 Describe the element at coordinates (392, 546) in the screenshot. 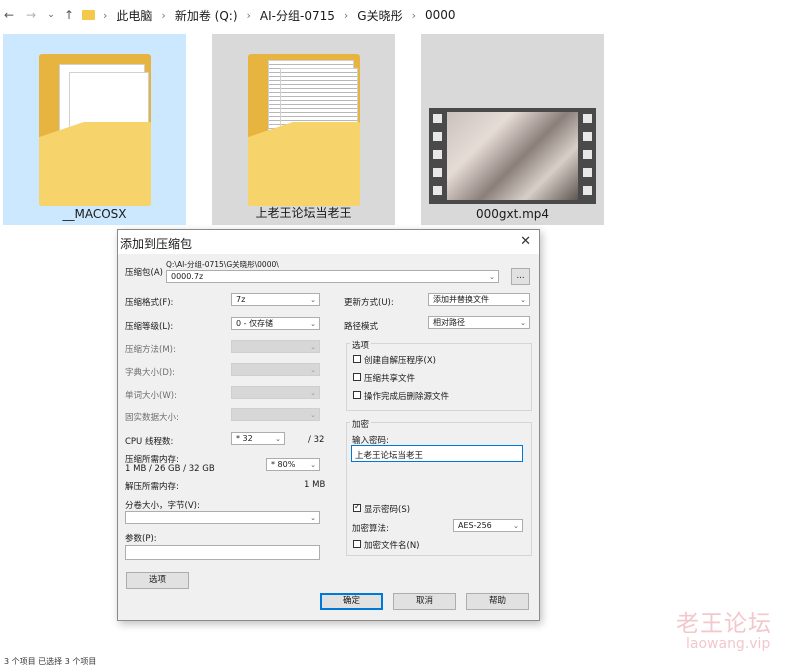

I see `encrypt-names-label: 加密文件名(N)` at that location.